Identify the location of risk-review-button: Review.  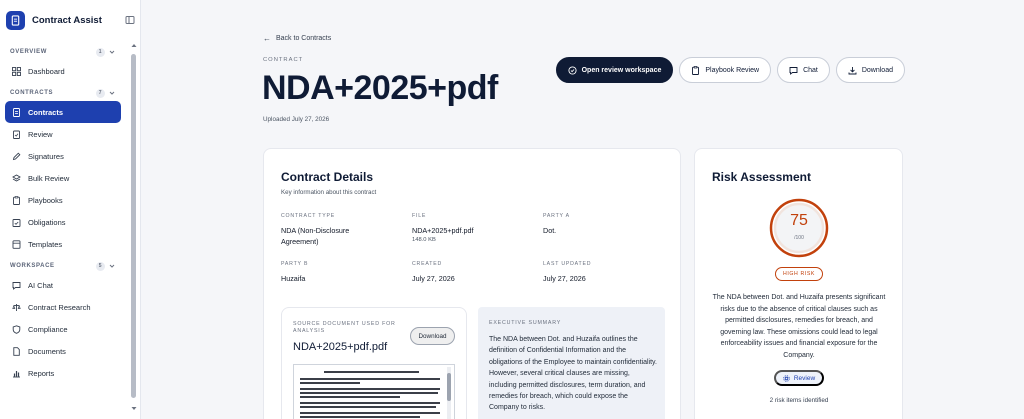
(799, 378).